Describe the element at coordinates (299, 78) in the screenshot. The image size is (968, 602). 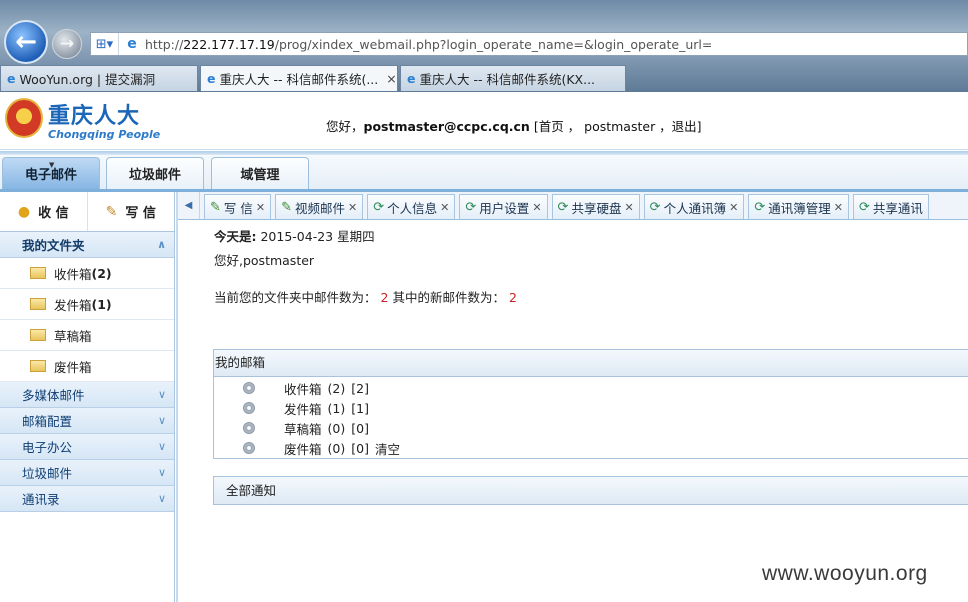
I see `browser-tab-webmail-active: e 重庆人大 -- 科信邮件系统(... ×` at that location.